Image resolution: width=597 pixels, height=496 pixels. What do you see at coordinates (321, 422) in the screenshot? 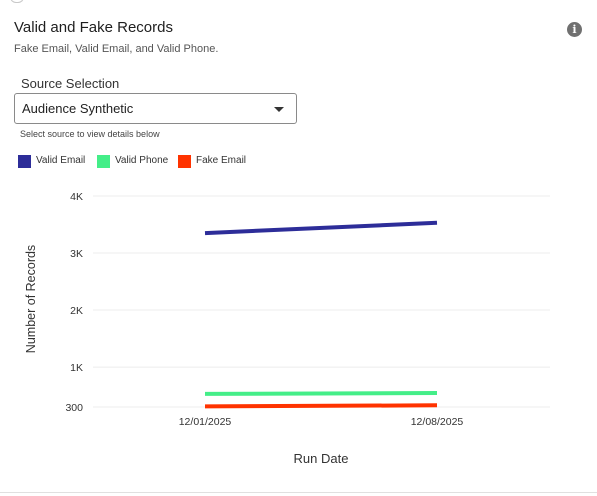
I see `x-tick-labels: 12/01/2025 12/08/2025` at bounding box center [321, 422].